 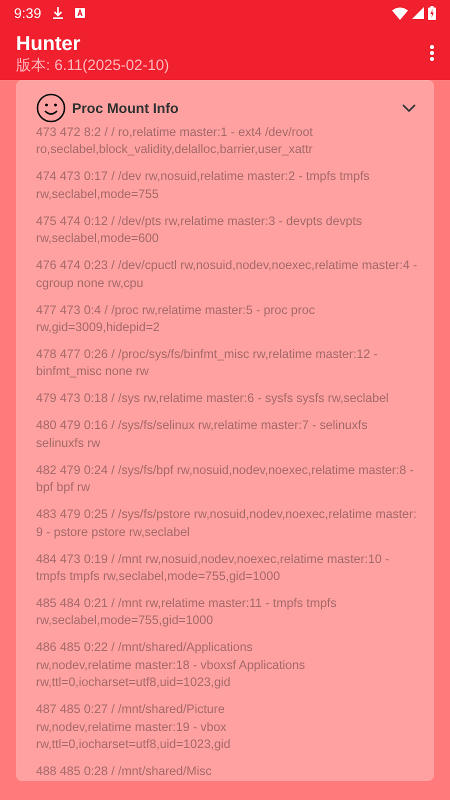 I want to click on version-label: 版本: 6.11(2025-02-10), so click(x=93, y=65).